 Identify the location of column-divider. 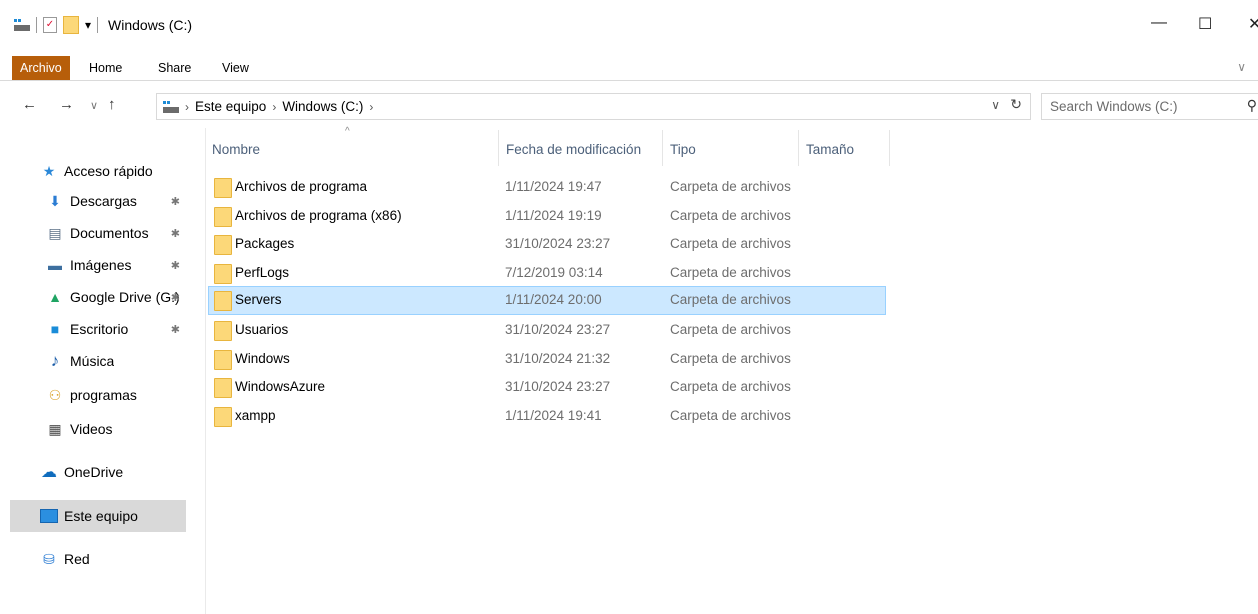
(889, 148).